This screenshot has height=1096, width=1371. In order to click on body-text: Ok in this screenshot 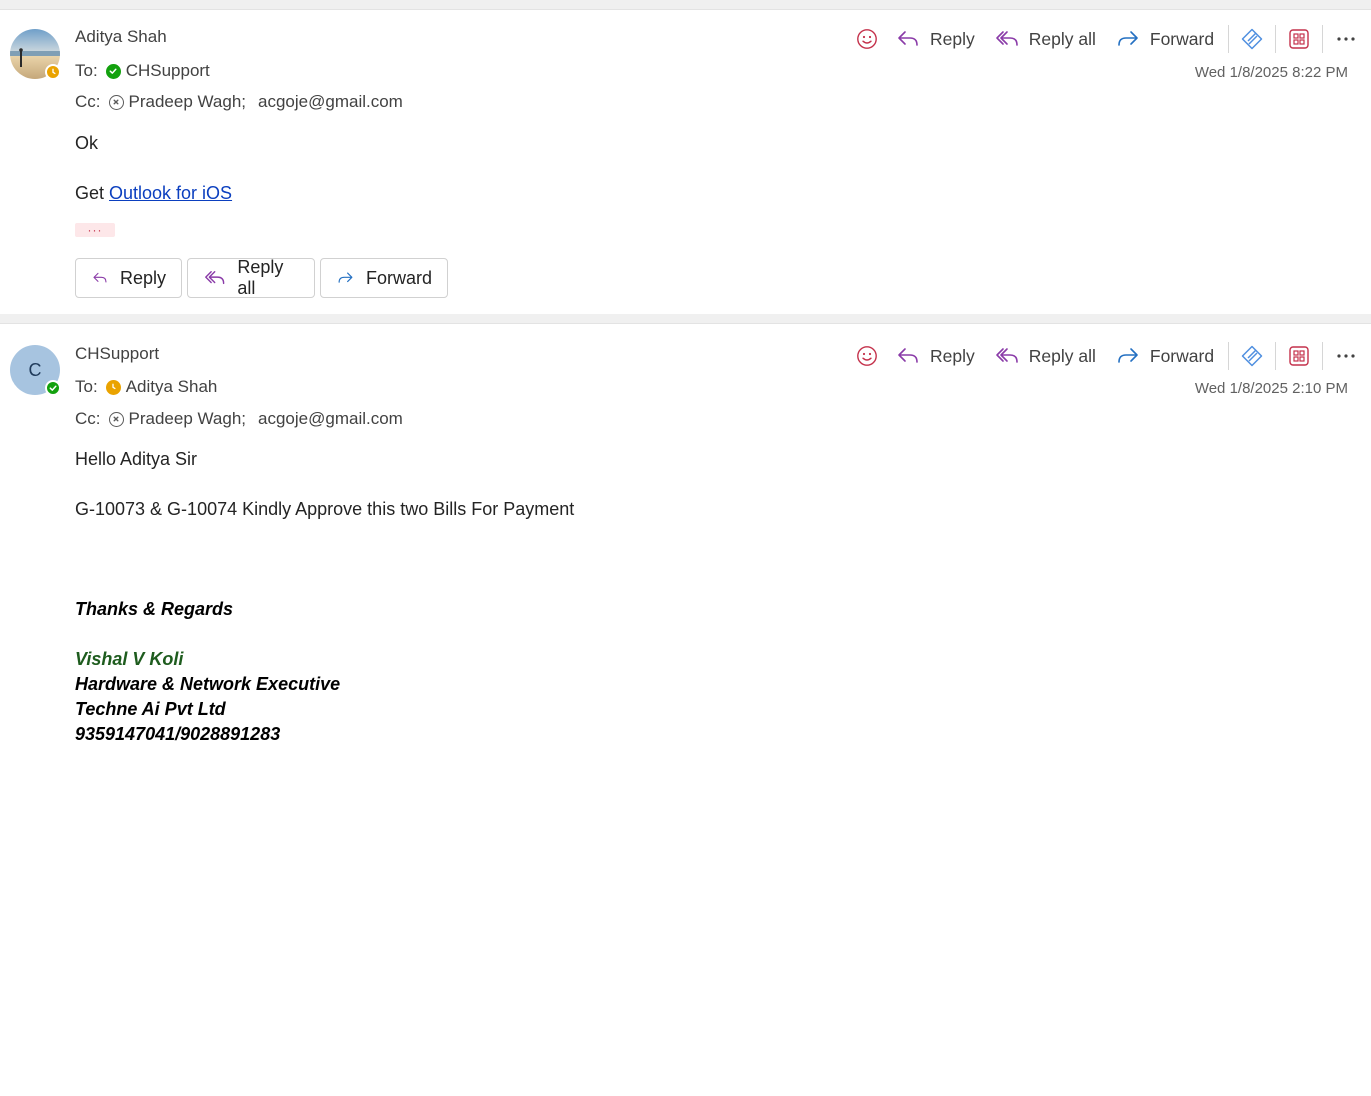, I will do `click(87, 143)`.